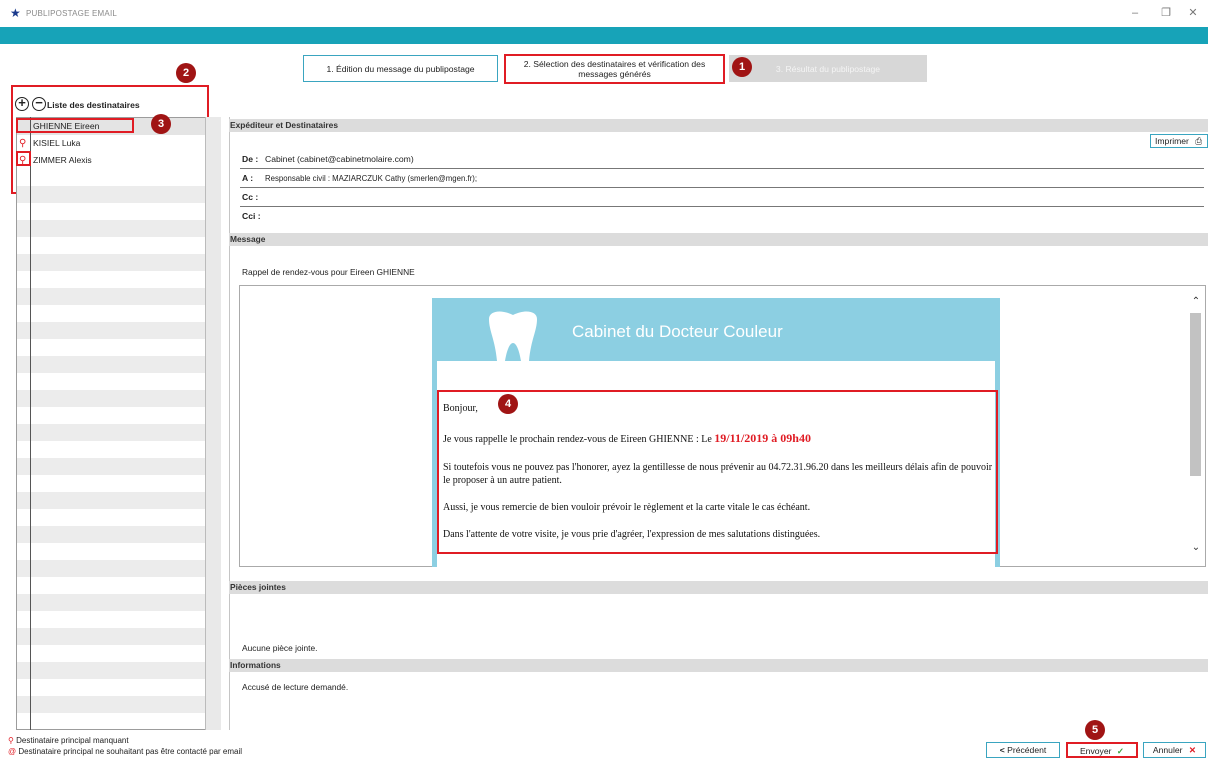 The width and height of the screenshot is (1208, 760). I want to click on printer-icon: ⎙, so click(1199, 141).